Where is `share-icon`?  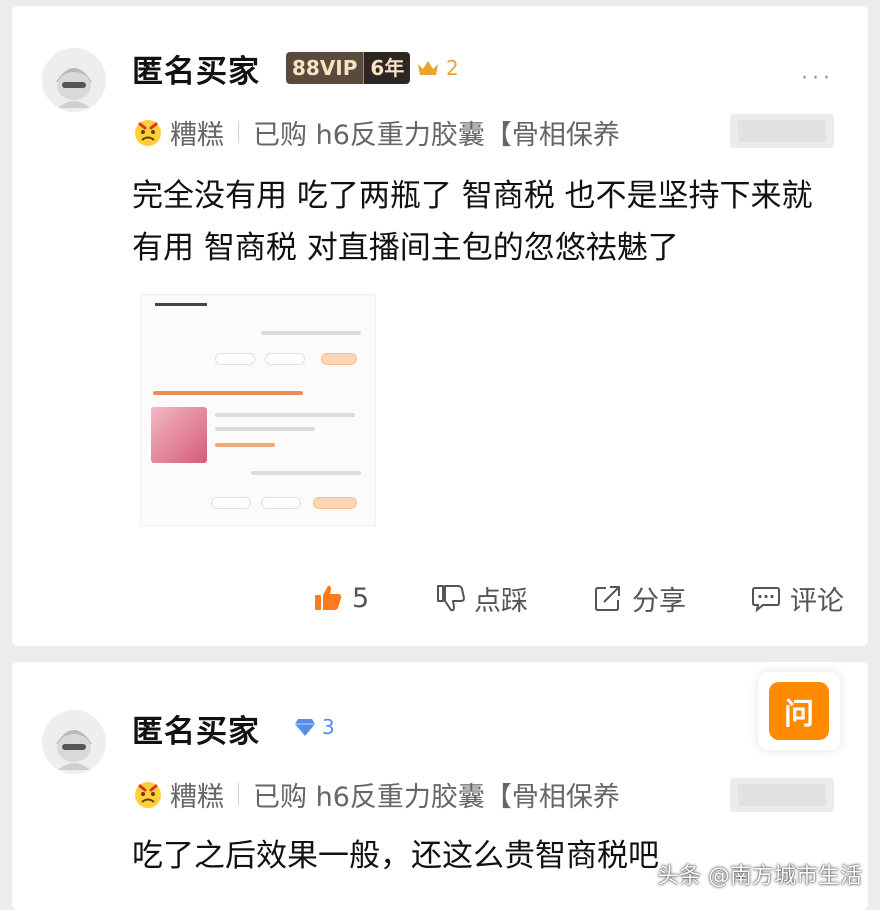
share-icon is located at coordinates (607, 598).